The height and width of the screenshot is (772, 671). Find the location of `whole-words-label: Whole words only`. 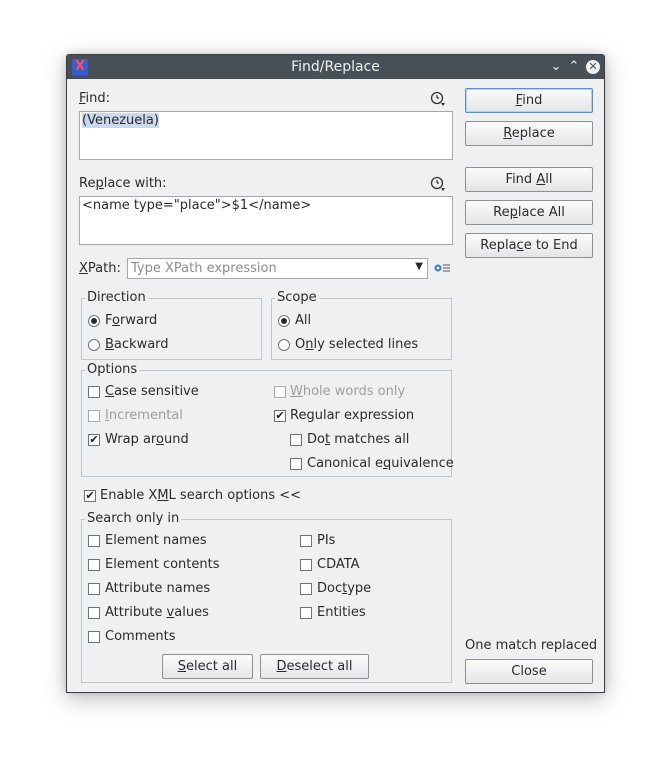

whole-words-label: Whole words only is located at coordinates (347, 391).